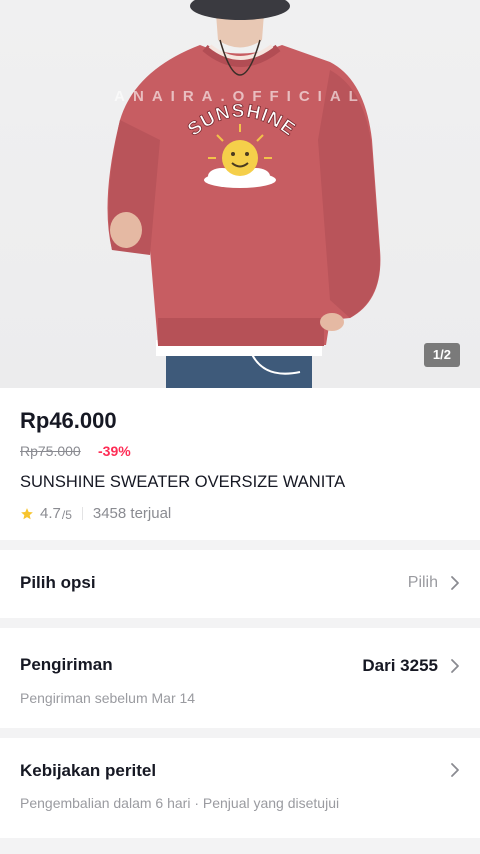  Describe the element at coordinates (132, 513) in the screenshot. I see `sold-count: 3458 terjual` at that location.